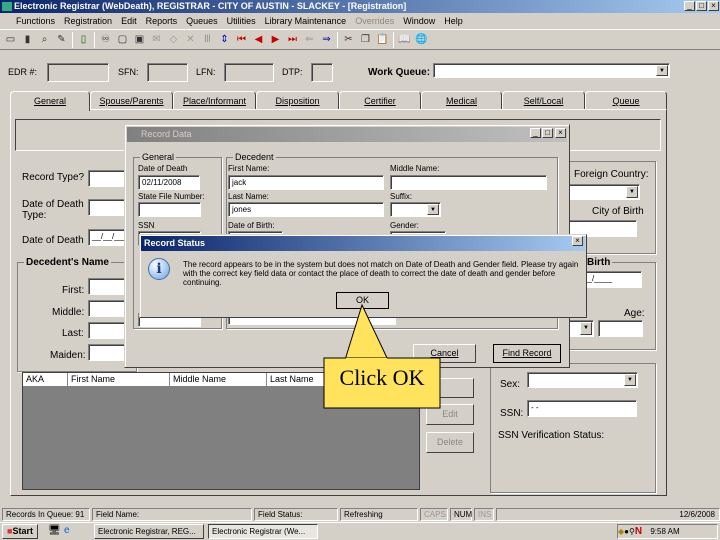 This screenshot has width=720, height=540. Describe the element at coordinates (415, 209) in the screenshot. I see `rd-suffix-select: ▼` at that location.